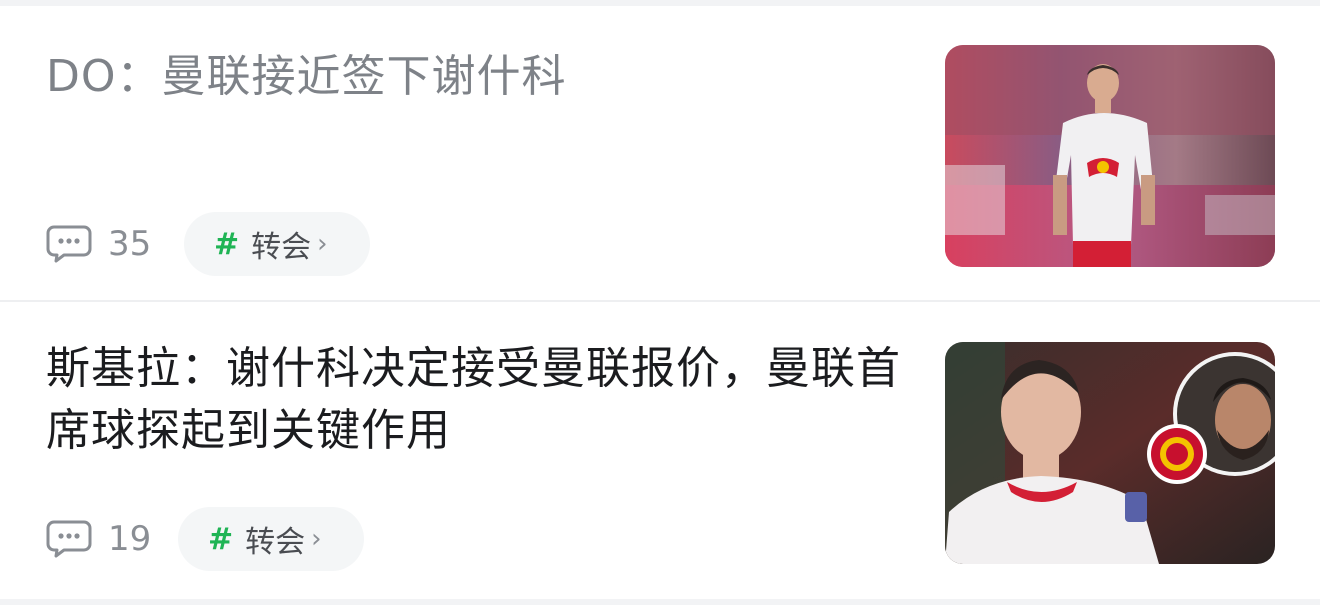  I want to click on comment-count: 35, so click(130, 244).